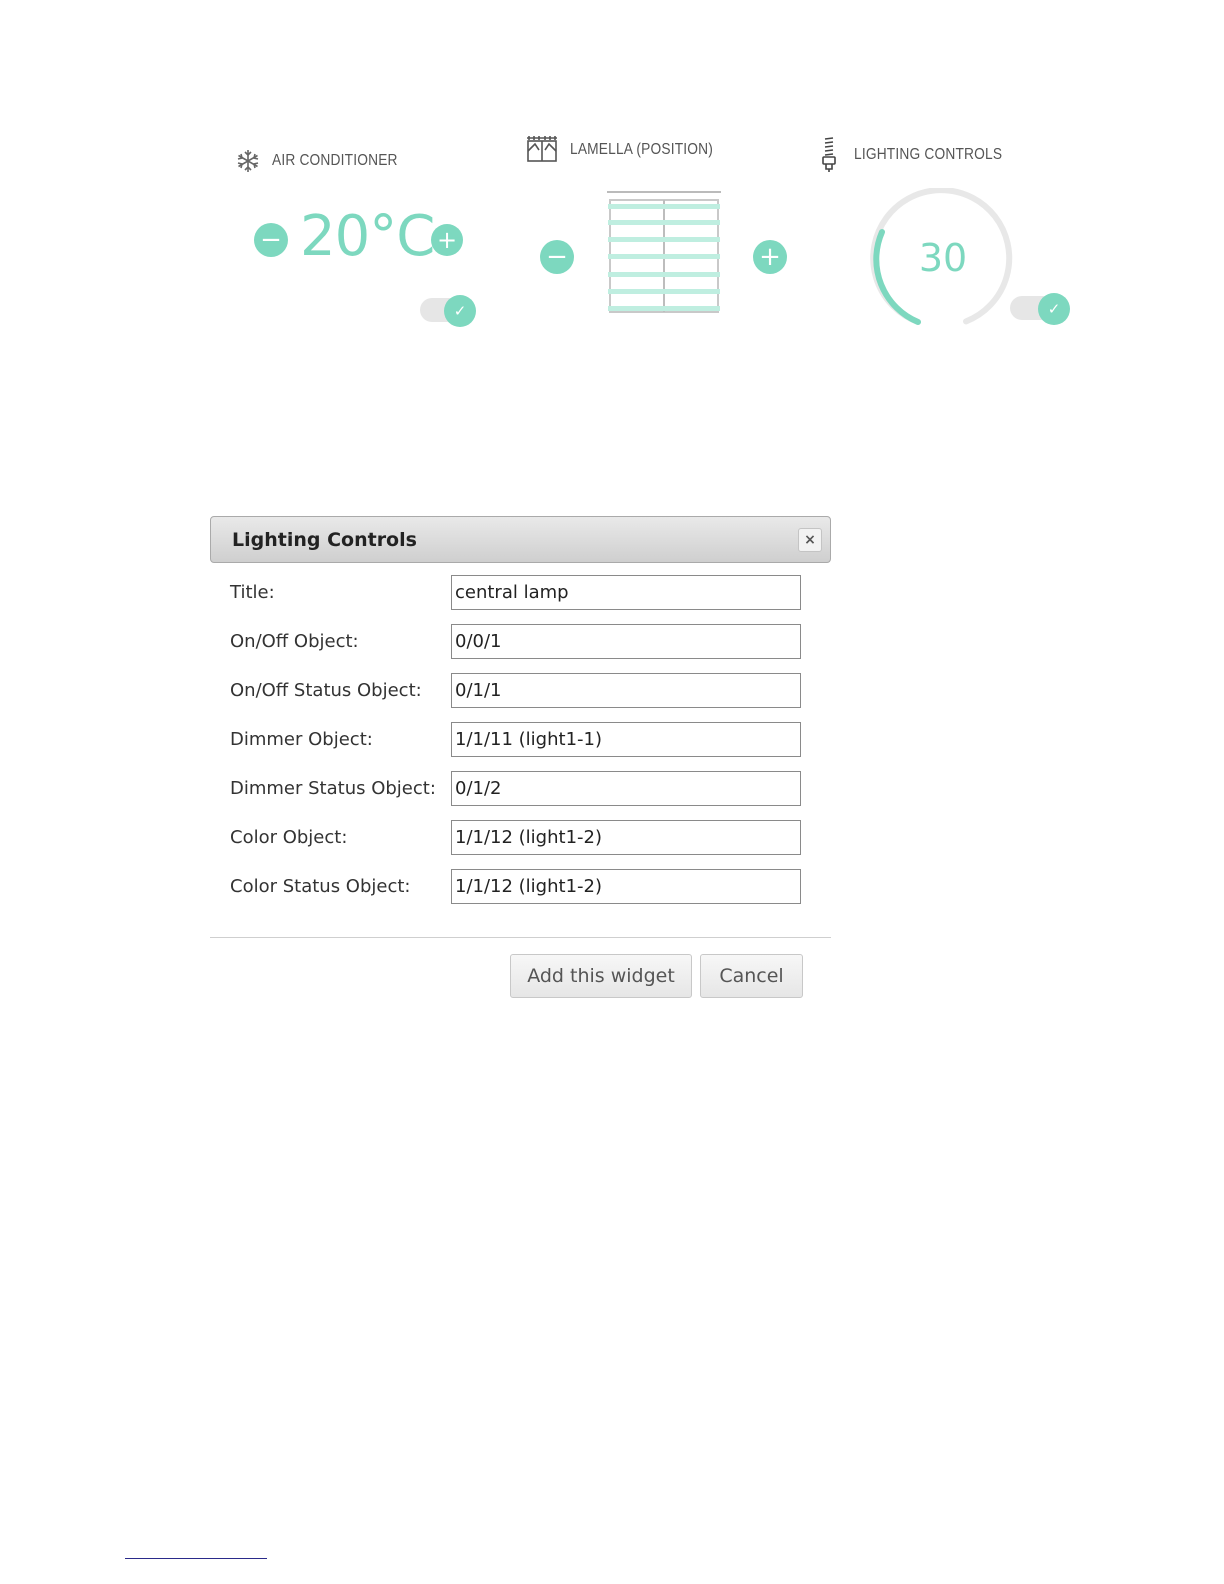  Describe the element at coordinates (626, 592) in the screenshot. I see `title-input` at that location.